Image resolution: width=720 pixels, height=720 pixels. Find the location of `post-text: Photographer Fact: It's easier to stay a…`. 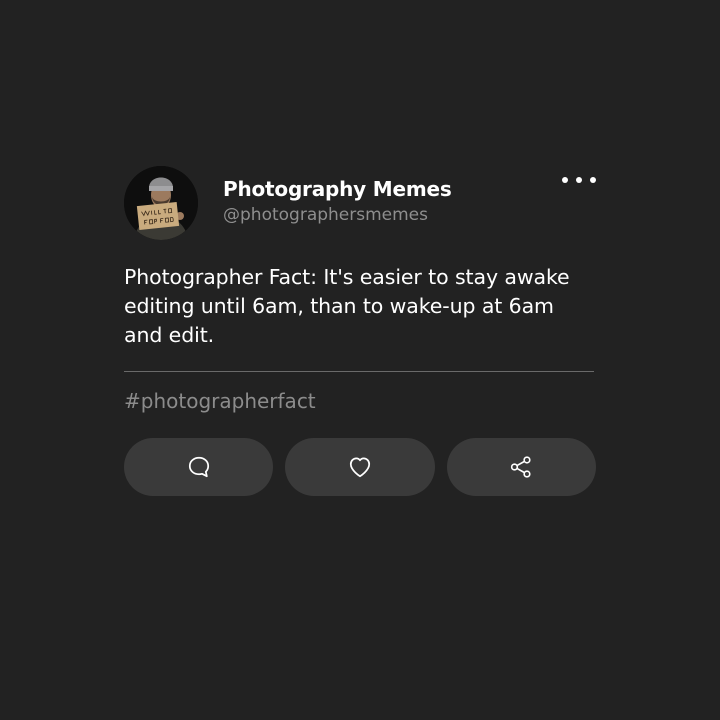

post-text: Photographer Fact: It's easier to stay a… is located at coordinates (347, 306).